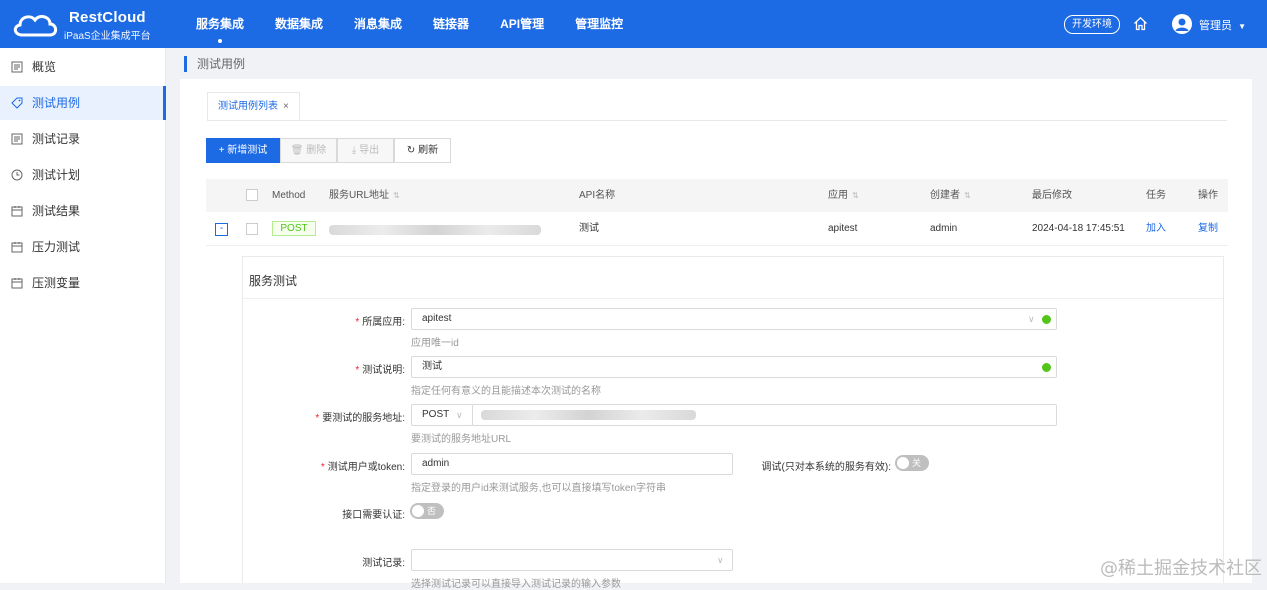 Image resolution: width=1267 pixels, height=590 pixels. I want to click on user-menu: 管理员 ▼, so click(1222, 25).